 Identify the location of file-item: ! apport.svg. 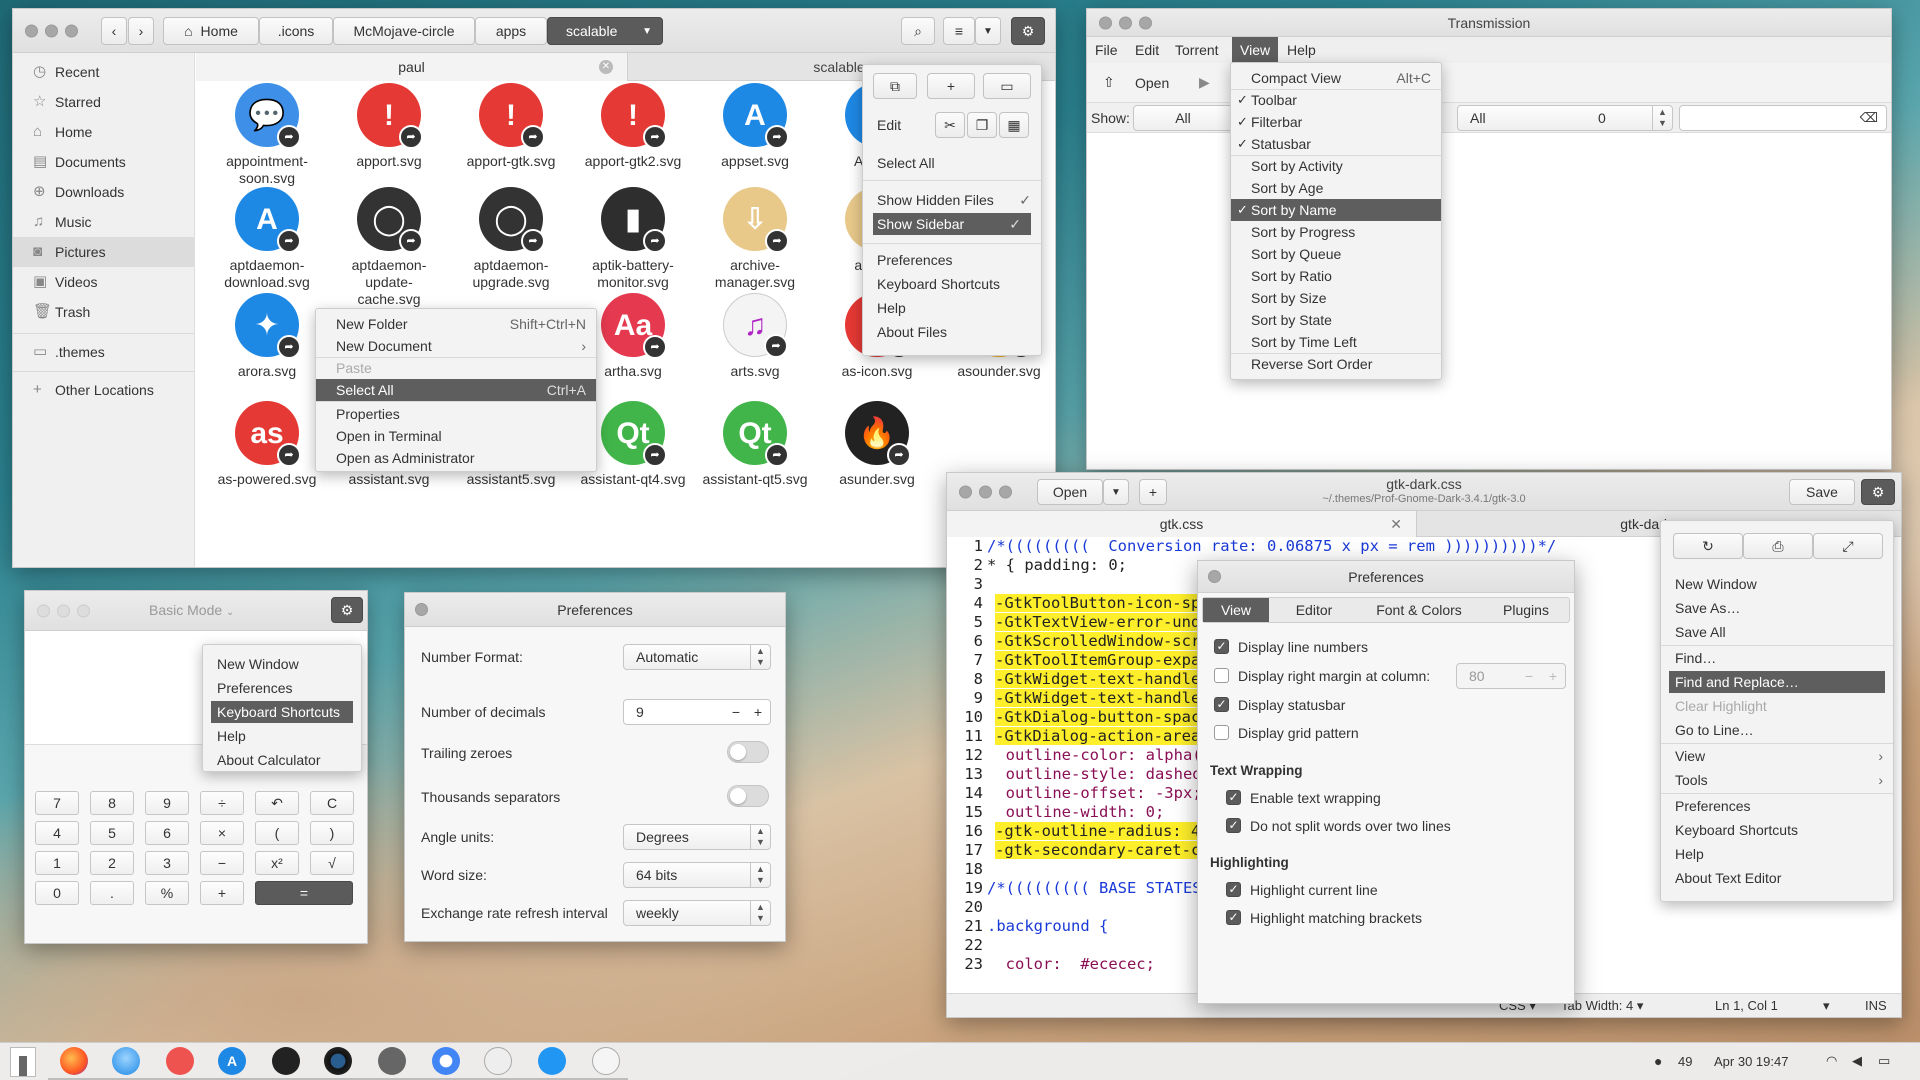
(389, 126).